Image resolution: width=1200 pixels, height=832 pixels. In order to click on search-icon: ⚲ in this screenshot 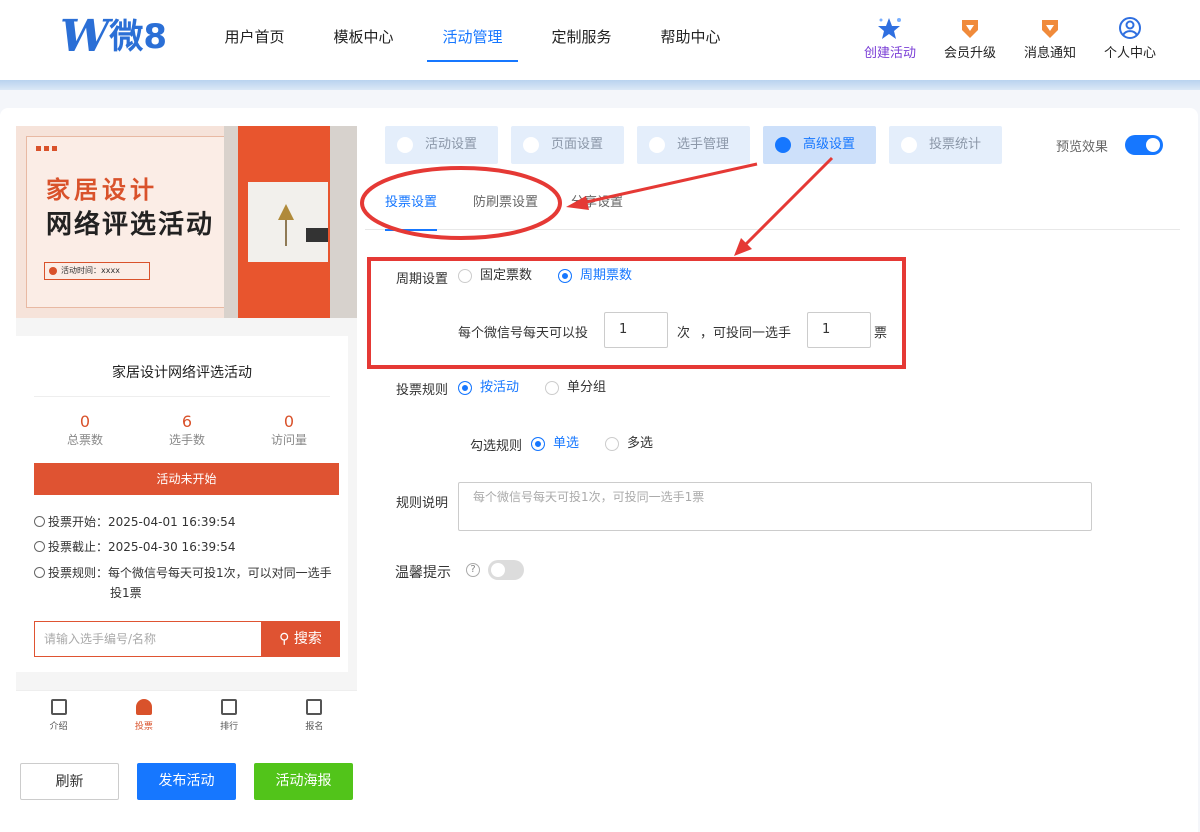, I will do `click(284, 639)`.